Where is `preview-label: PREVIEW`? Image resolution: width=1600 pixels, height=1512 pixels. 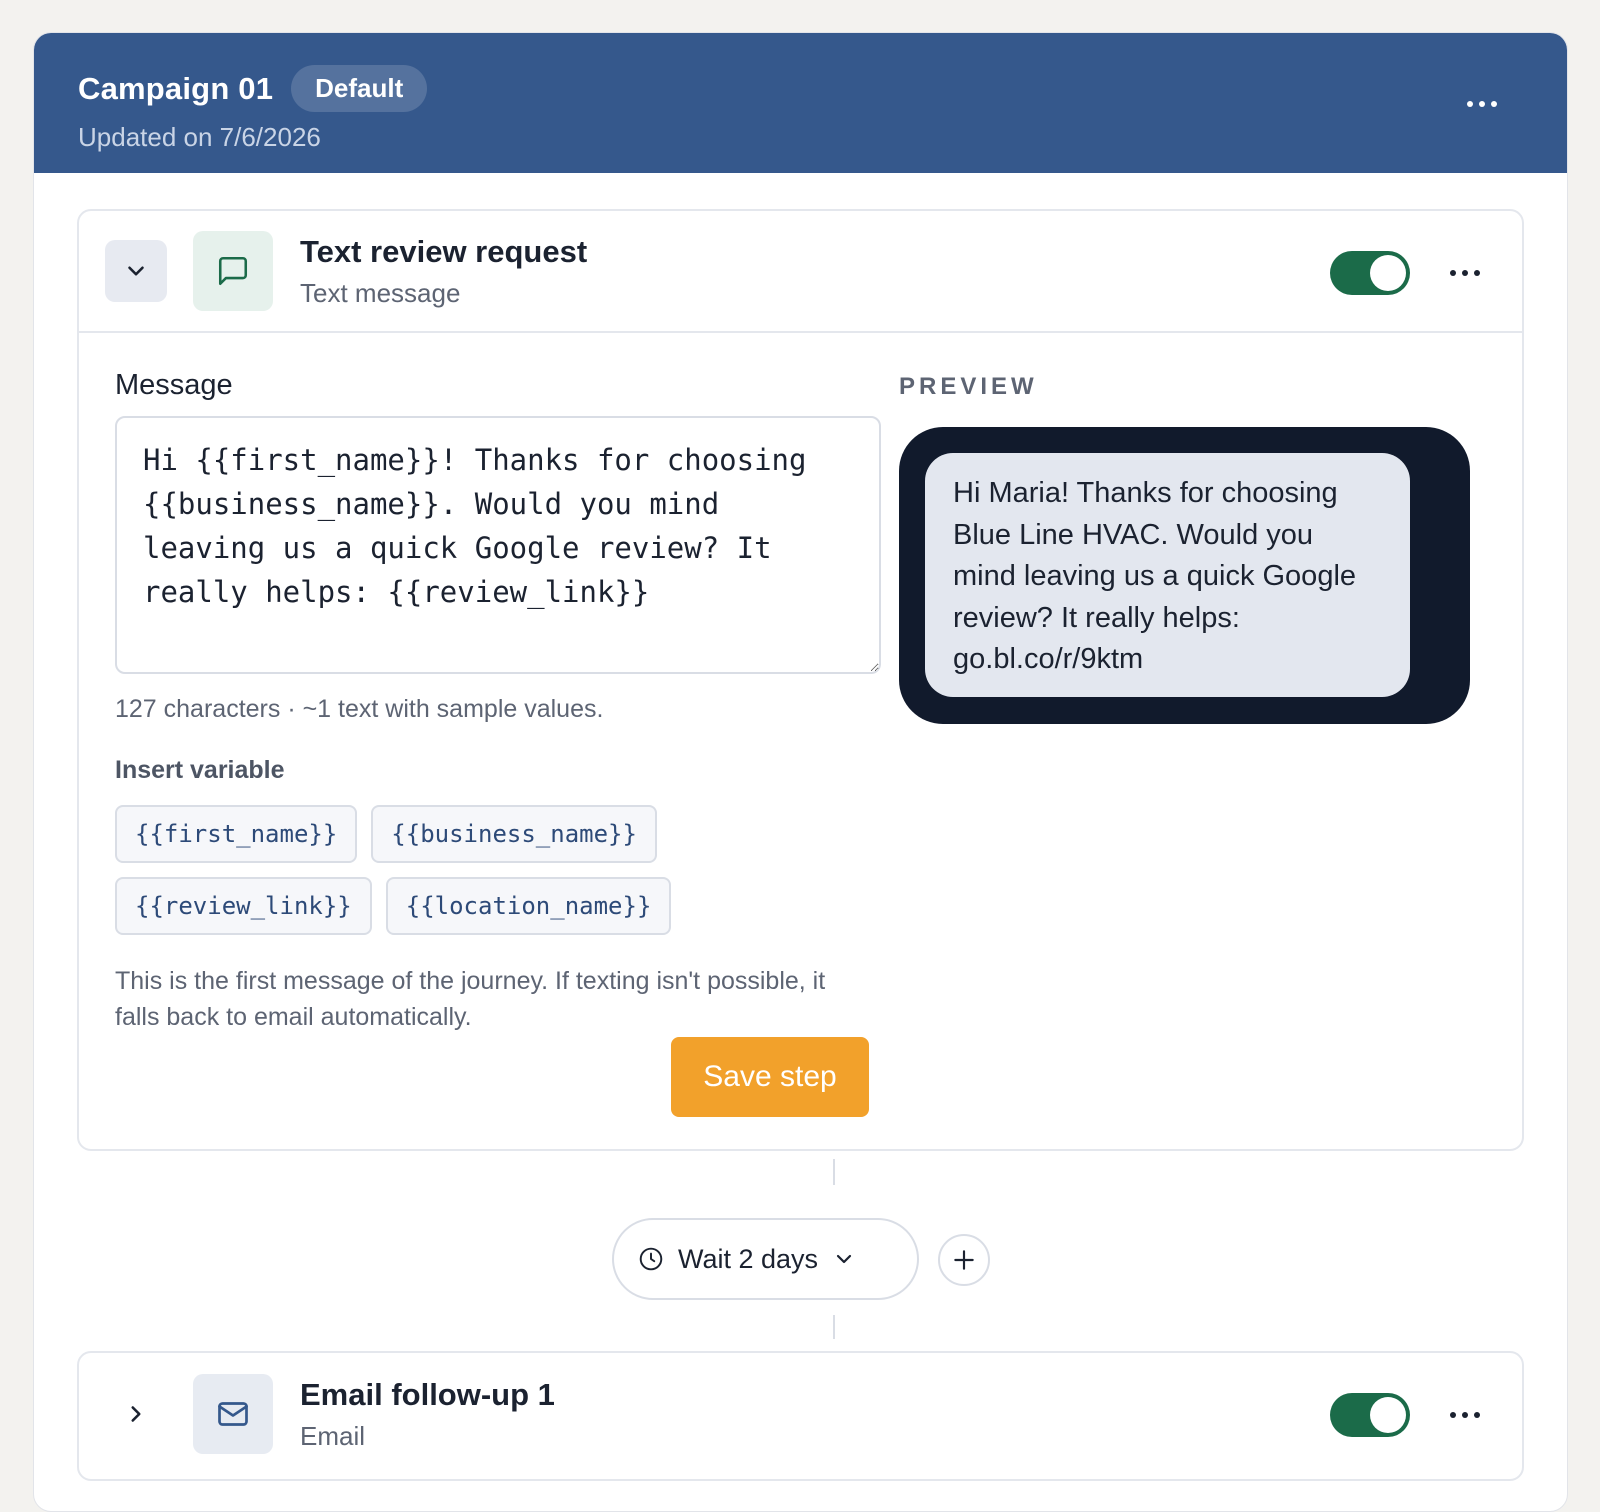 preview-label: PREVIEW is located at coordinates (968, 386).